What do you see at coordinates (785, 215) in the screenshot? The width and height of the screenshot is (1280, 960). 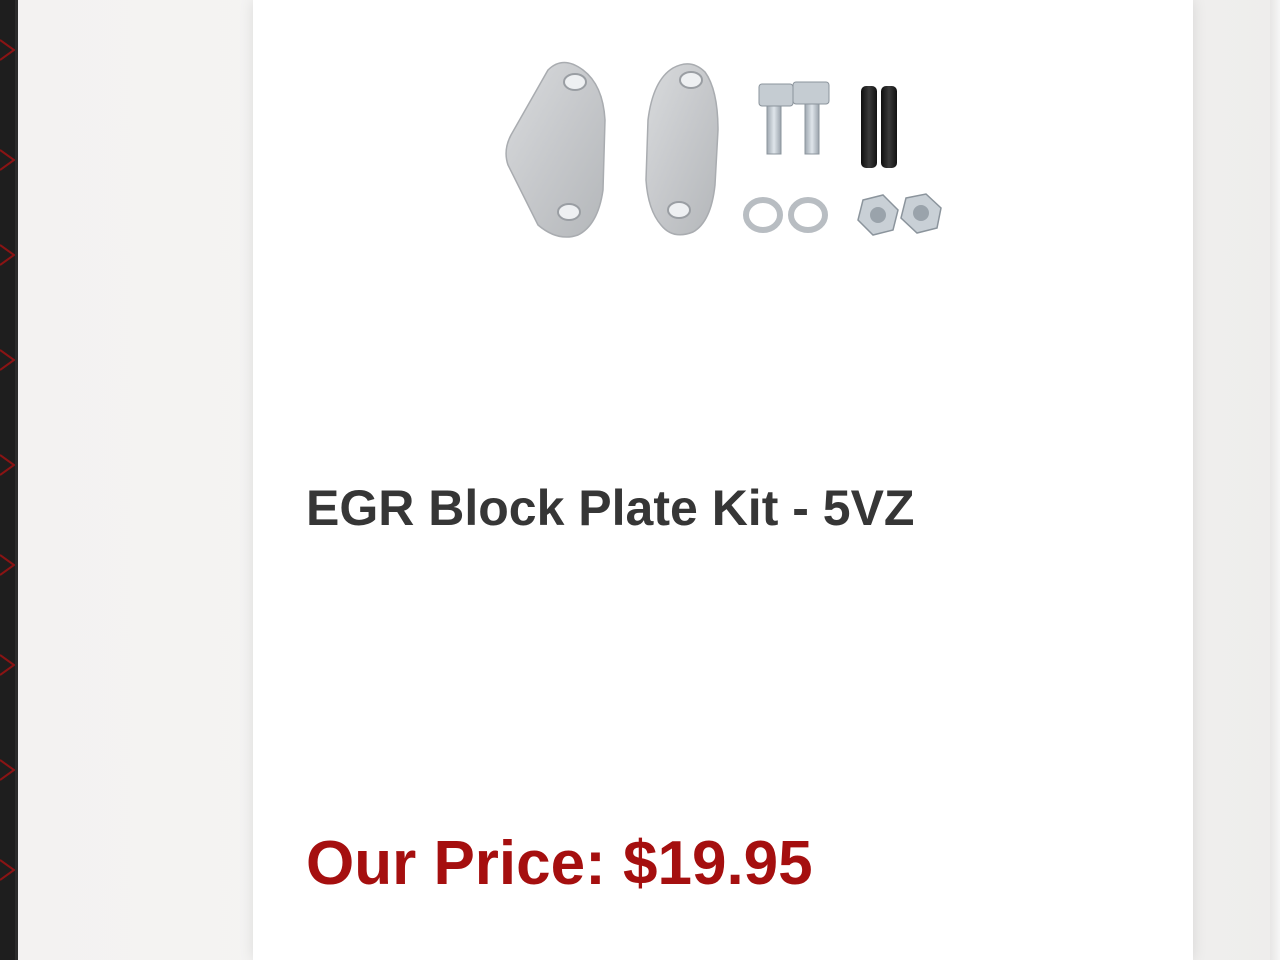 I see `washers` at bounding box center [785, 215].